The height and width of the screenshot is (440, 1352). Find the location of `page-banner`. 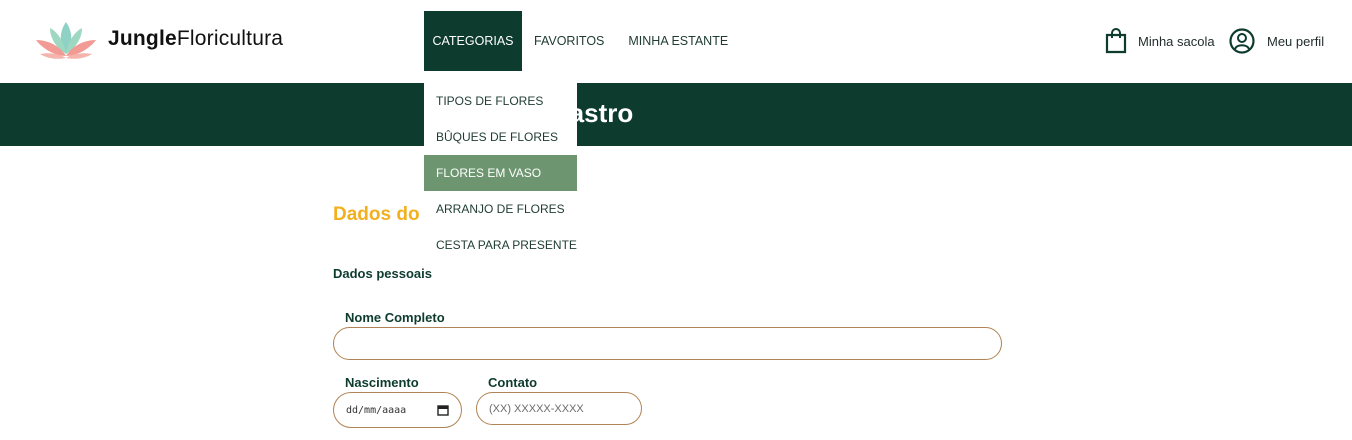

page-banner is located at coordinates (676, 114).